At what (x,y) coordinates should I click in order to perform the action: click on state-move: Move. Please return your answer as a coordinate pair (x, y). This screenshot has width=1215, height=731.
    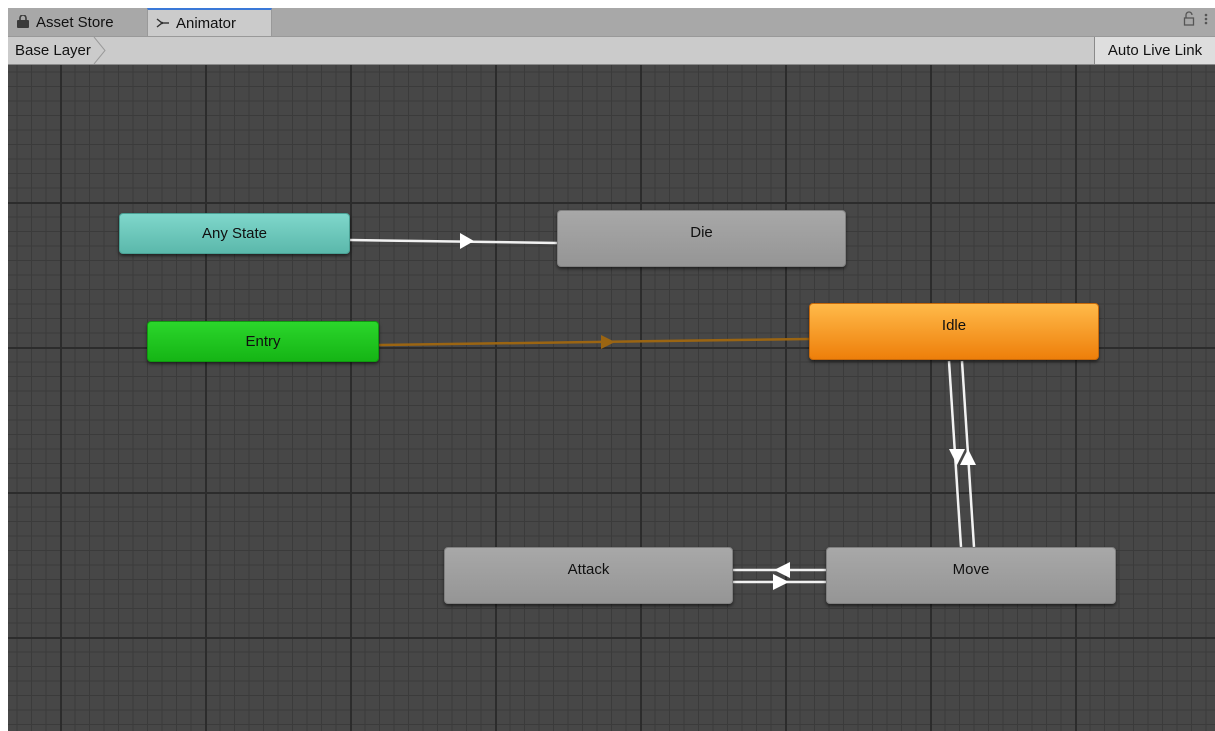
    Looking at the image, I should click on (971, 575).